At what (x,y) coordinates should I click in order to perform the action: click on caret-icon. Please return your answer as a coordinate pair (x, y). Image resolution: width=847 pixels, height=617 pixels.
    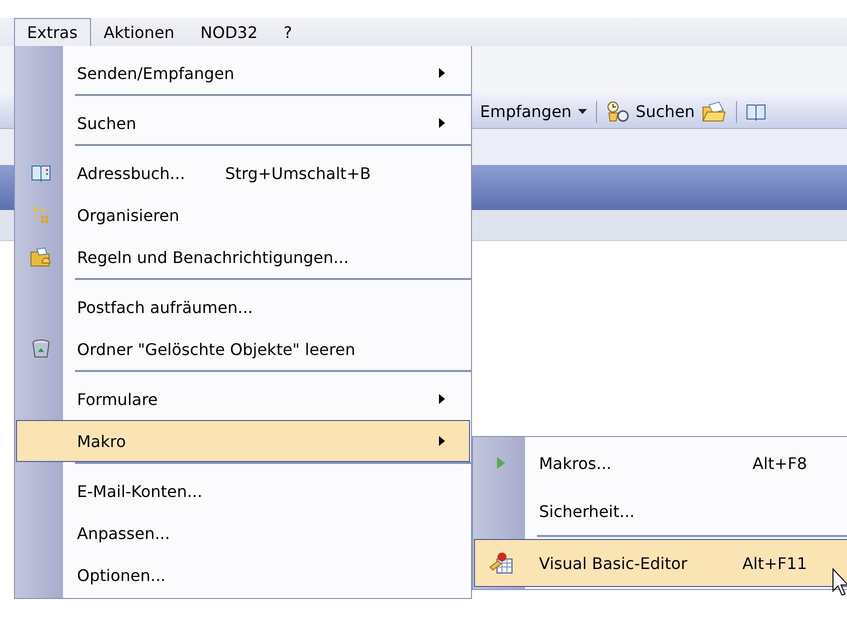
    Looking at the image, I should click on (582, 111).